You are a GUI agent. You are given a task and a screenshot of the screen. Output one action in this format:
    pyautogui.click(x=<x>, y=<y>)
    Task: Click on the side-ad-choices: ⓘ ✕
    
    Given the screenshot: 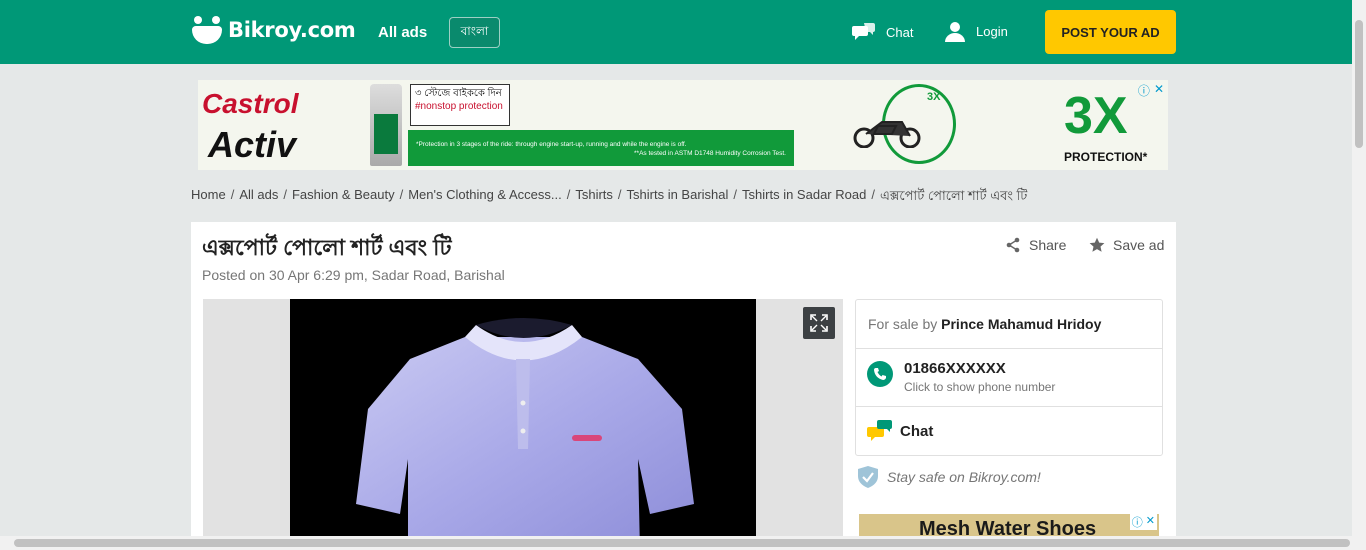 What is the action you would take?
    pyautogui.click(x=1143, y=522)
    